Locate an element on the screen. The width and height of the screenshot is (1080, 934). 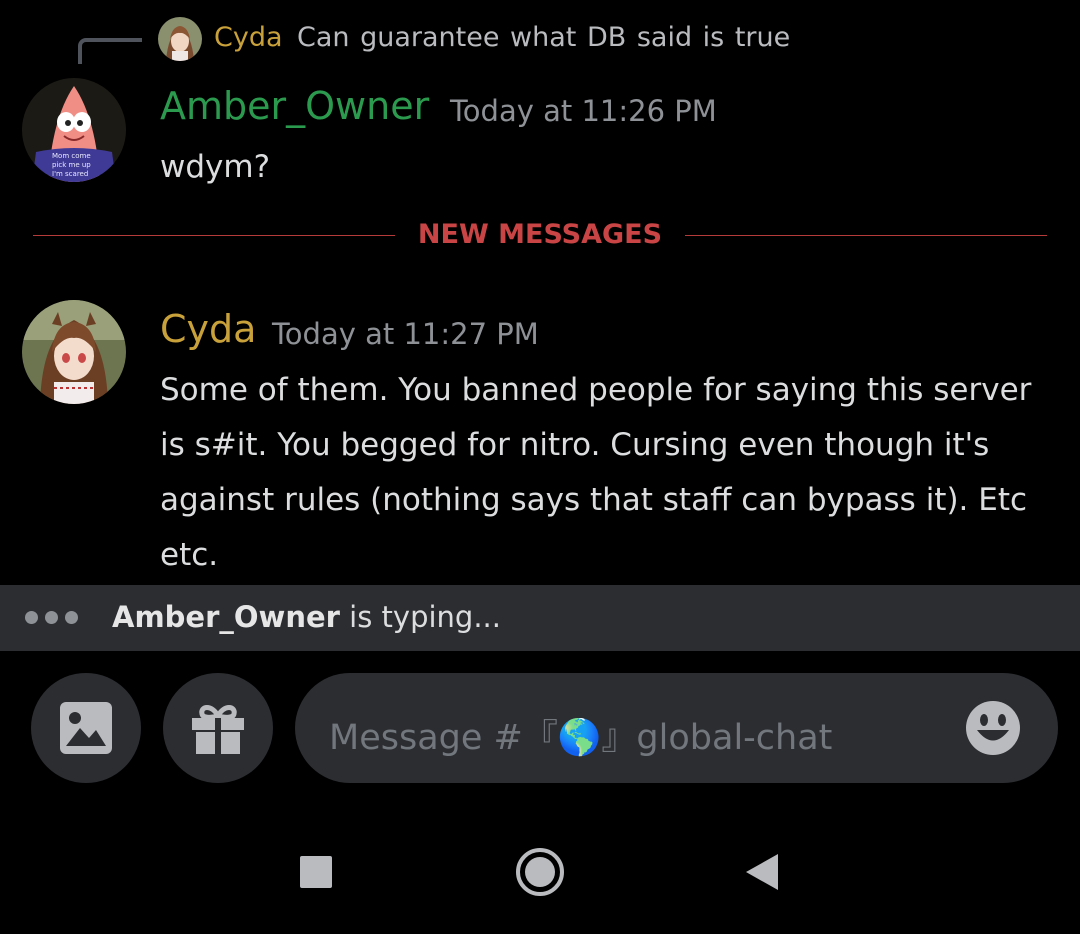
avatar-caption-line-1: Mom come is located at coordinates (71, 156).